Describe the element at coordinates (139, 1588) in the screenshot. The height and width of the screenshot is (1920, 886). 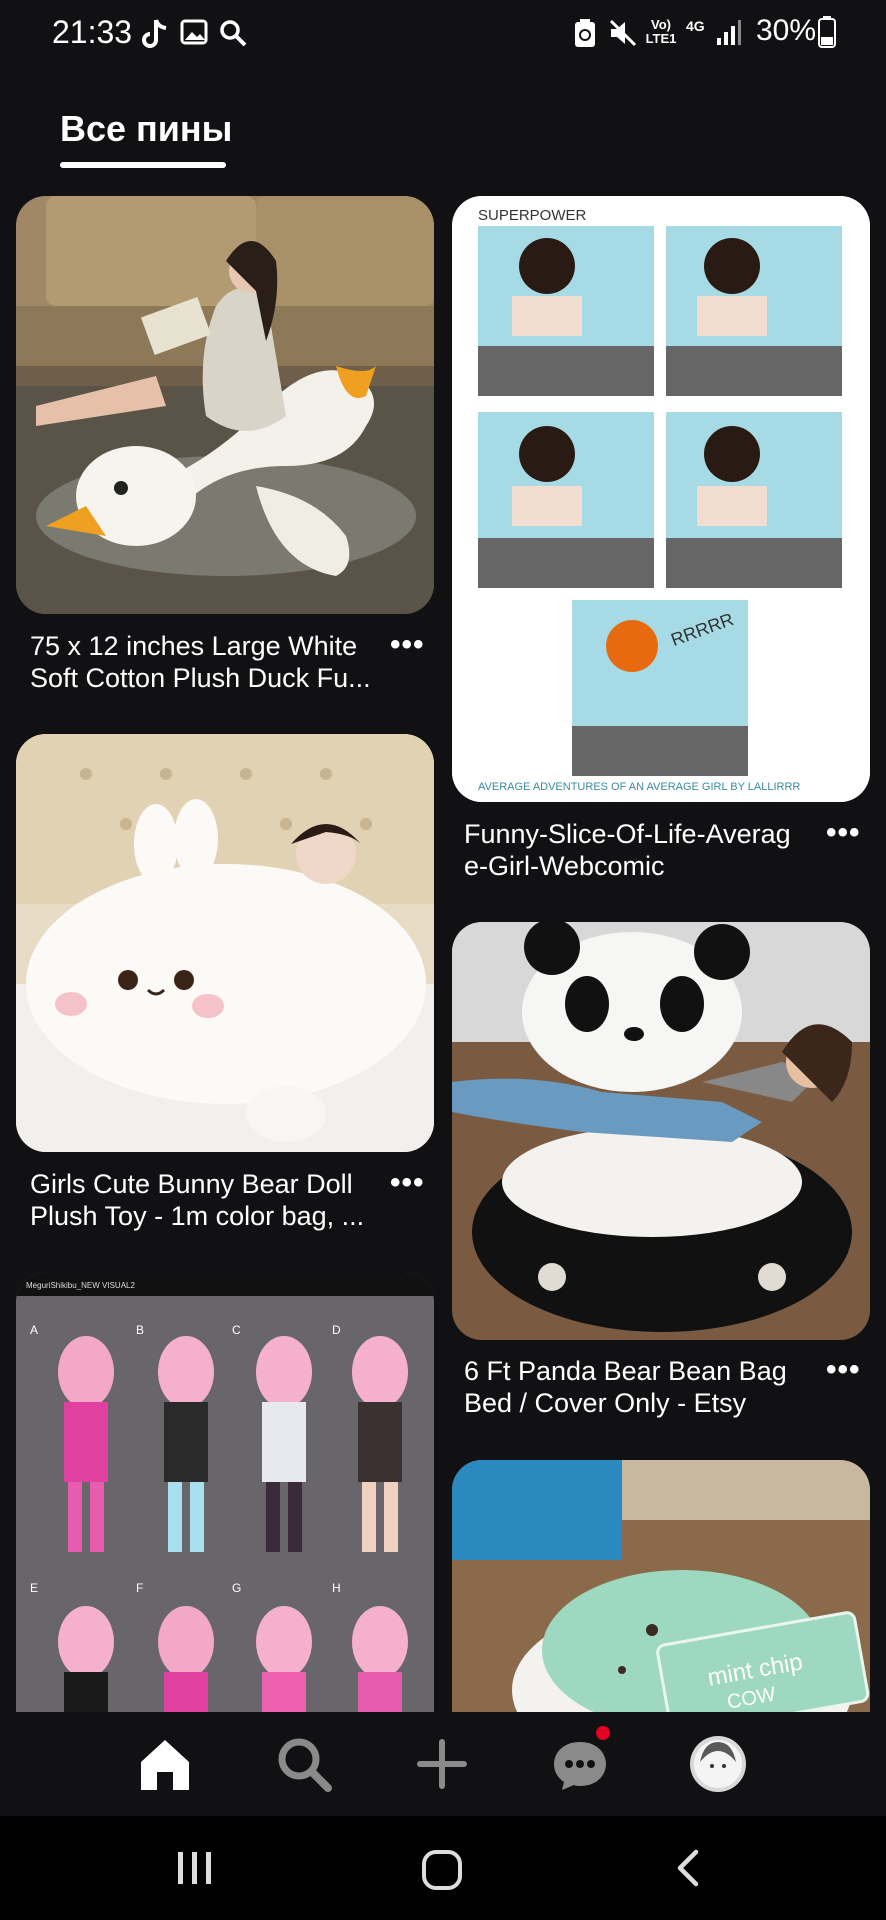
I see `sheet-letter: F` at that location.